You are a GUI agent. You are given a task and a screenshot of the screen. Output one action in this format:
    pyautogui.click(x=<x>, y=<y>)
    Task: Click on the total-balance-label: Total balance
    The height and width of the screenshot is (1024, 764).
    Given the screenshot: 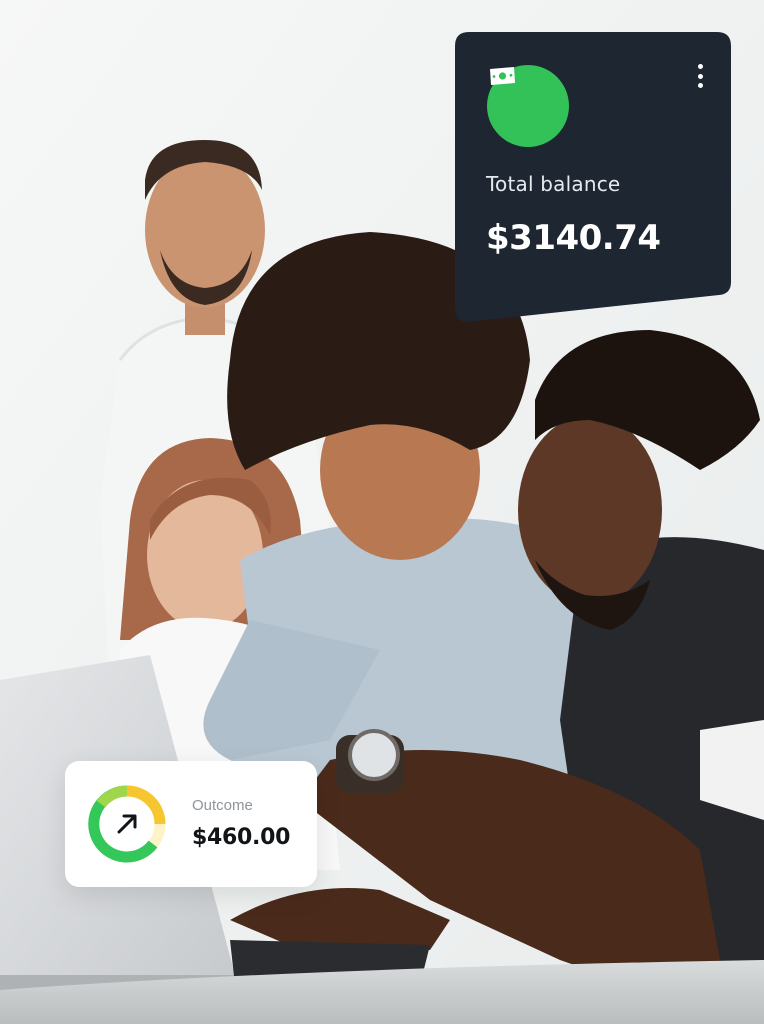 What is the action you would take?
    pyautogui.click(x=553, y=184)
    